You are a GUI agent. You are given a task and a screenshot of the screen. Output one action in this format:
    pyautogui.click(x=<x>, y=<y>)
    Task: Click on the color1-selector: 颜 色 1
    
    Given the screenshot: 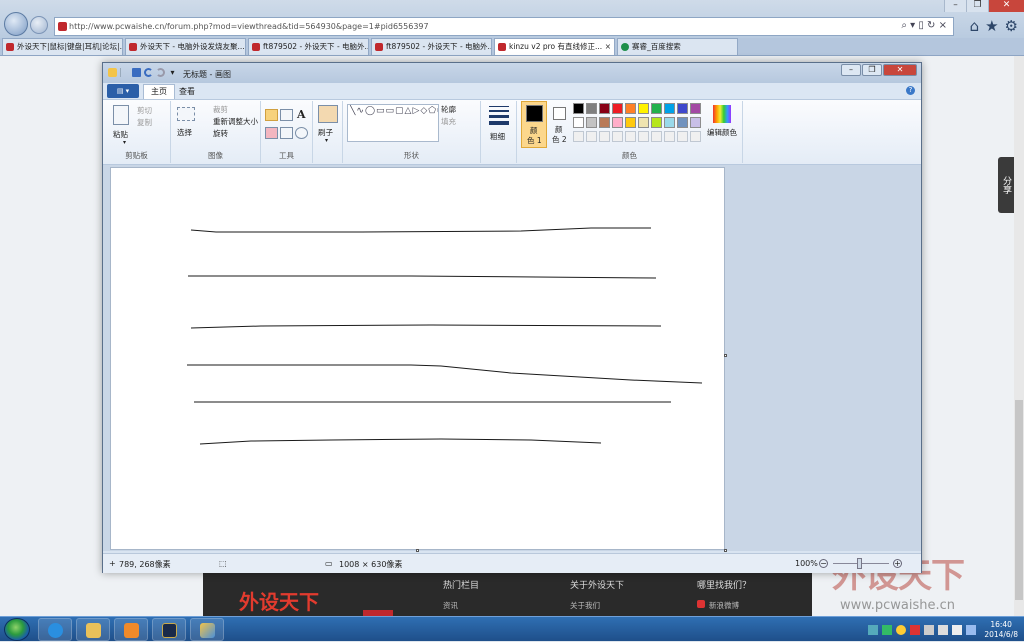 What is the action you would take?
    pyautogui.click(x=534, y=124)
    